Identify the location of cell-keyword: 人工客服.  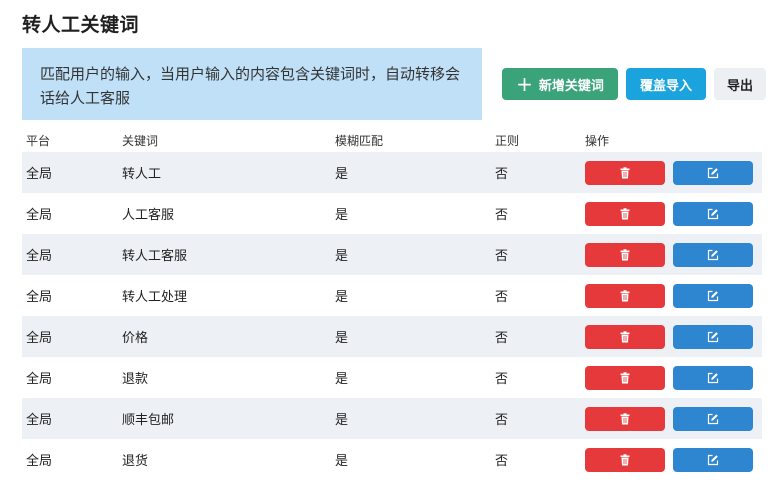
(148, 215).